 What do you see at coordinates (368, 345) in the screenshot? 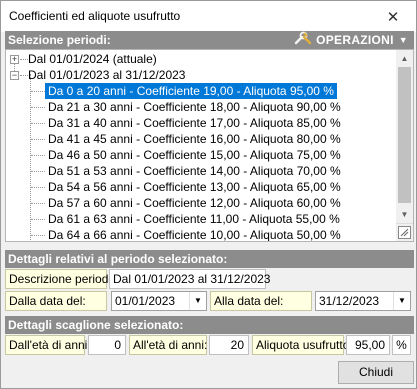
I see `rate-field: 95,00` at bounding box center [368, 345].